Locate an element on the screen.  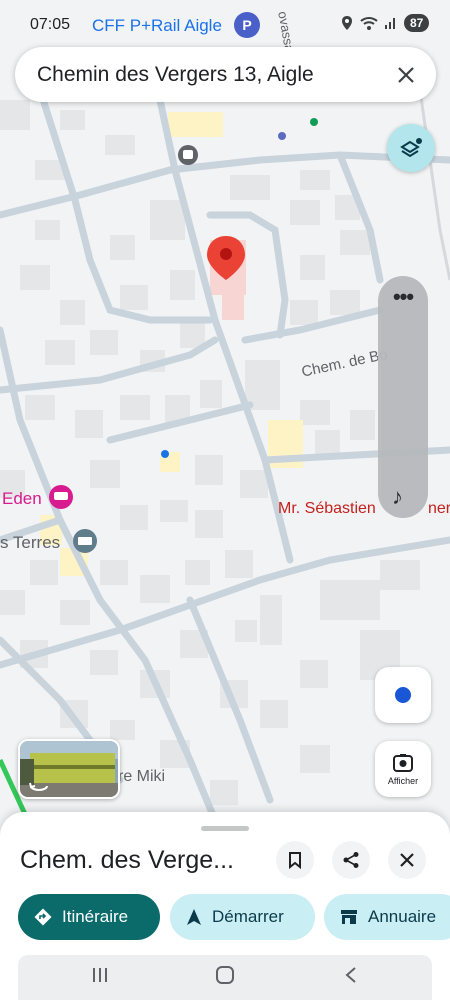
status-time: 07:05 is located at coordinates (50, 24).